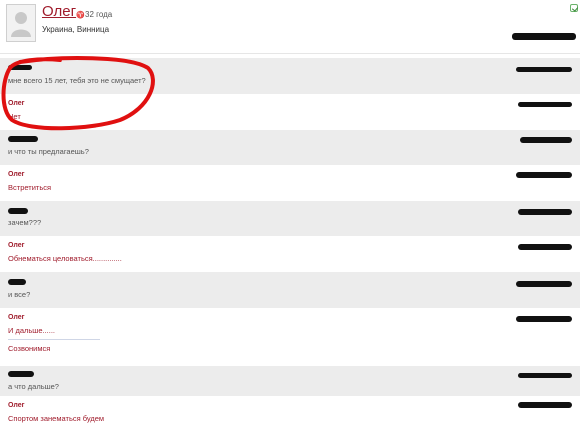  I want to click on message-text: а что дальше?, so click(33, 386).